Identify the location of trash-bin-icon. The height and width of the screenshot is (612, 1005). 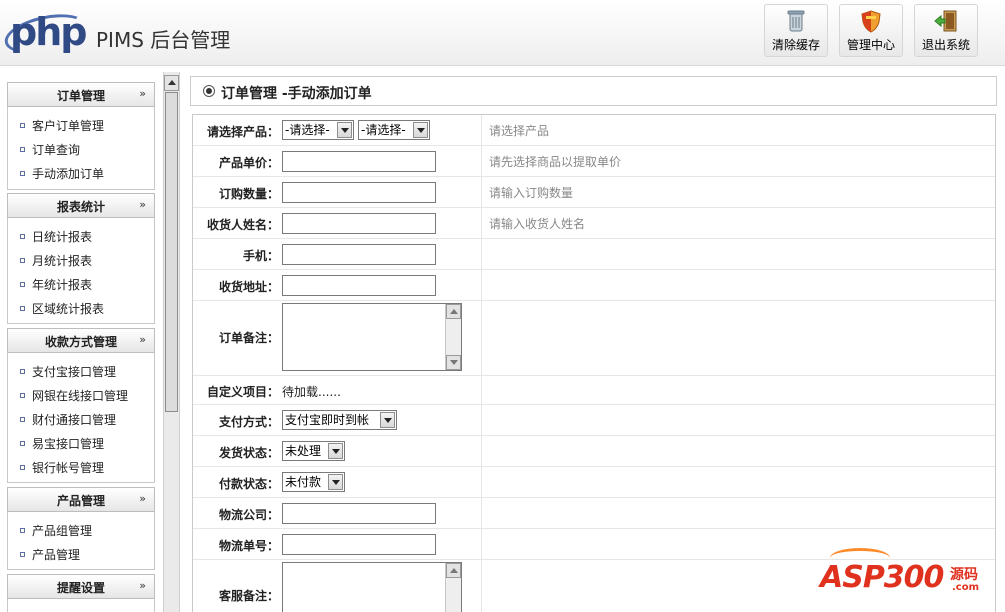
(796, 21).